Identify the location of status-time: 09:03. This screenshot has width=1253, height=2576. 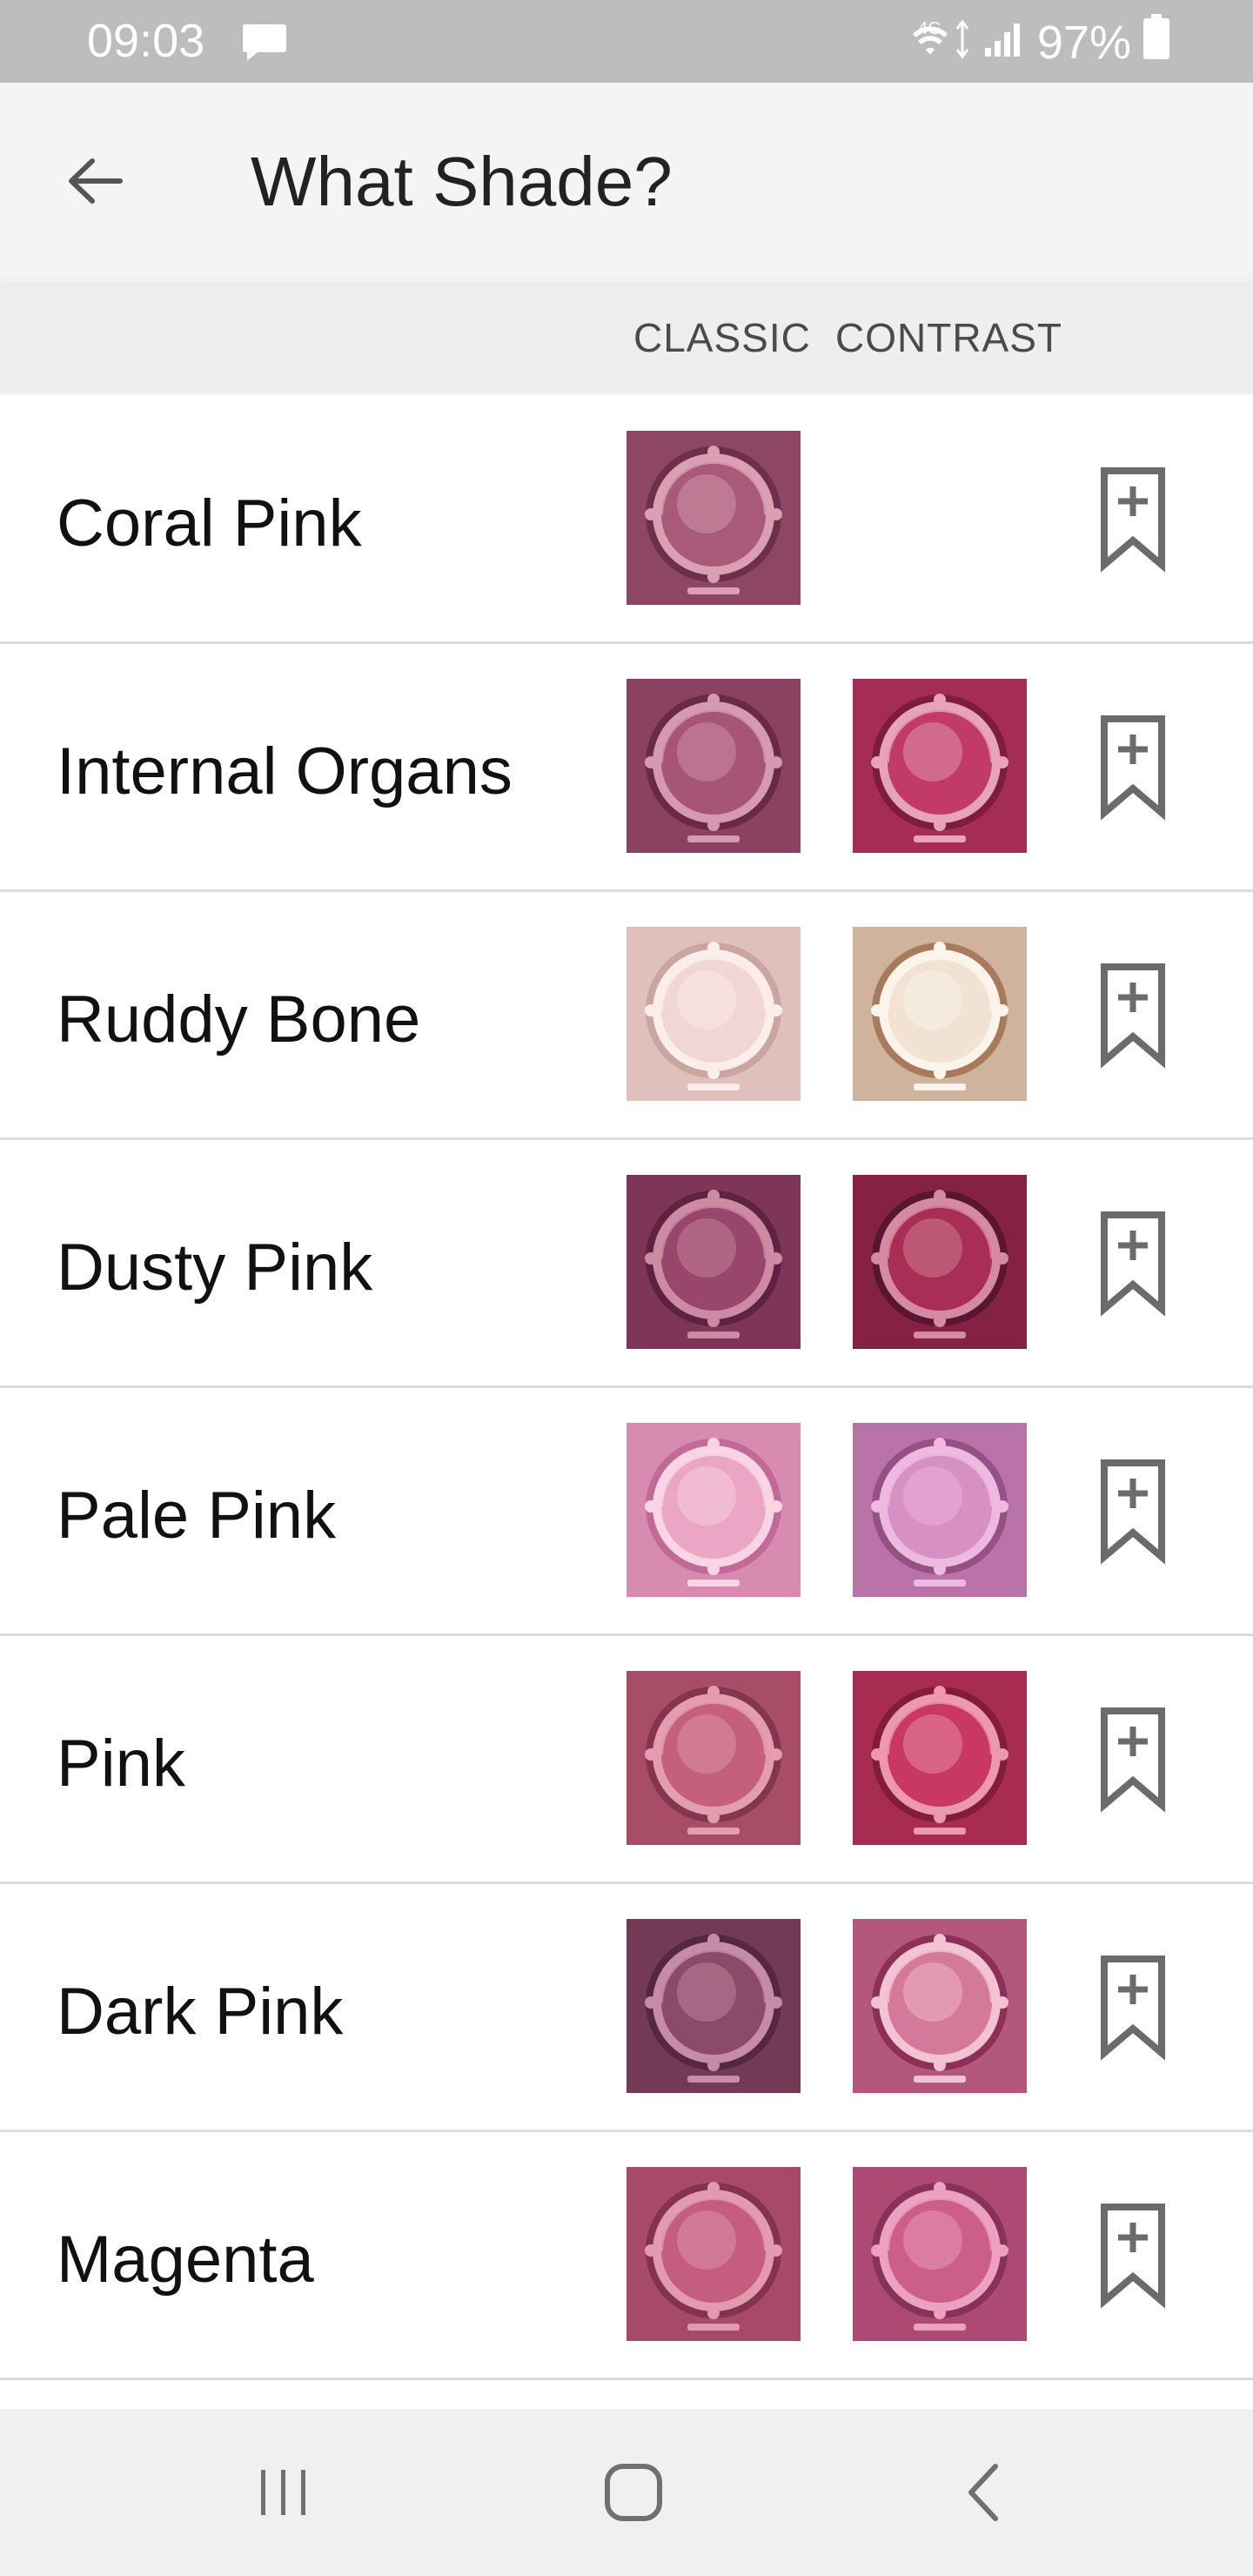
(146, 41).